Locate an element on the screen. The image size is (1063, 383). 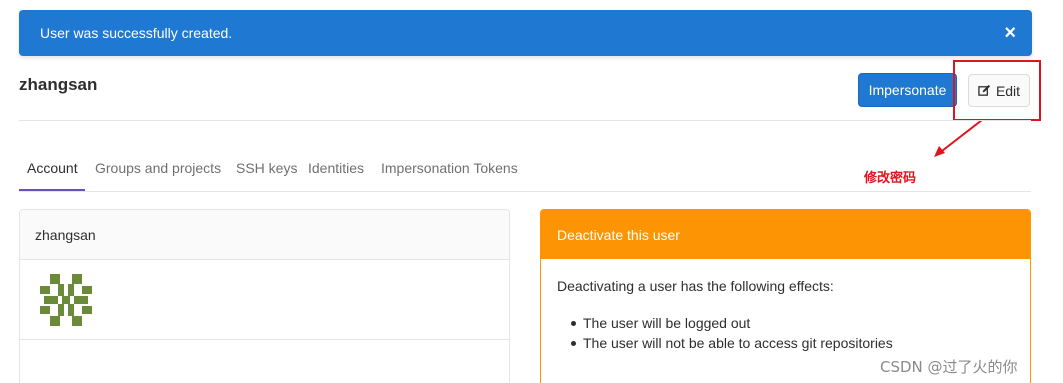
tab-ssh-keys: SSH keys is located at coordinates (266, 171).